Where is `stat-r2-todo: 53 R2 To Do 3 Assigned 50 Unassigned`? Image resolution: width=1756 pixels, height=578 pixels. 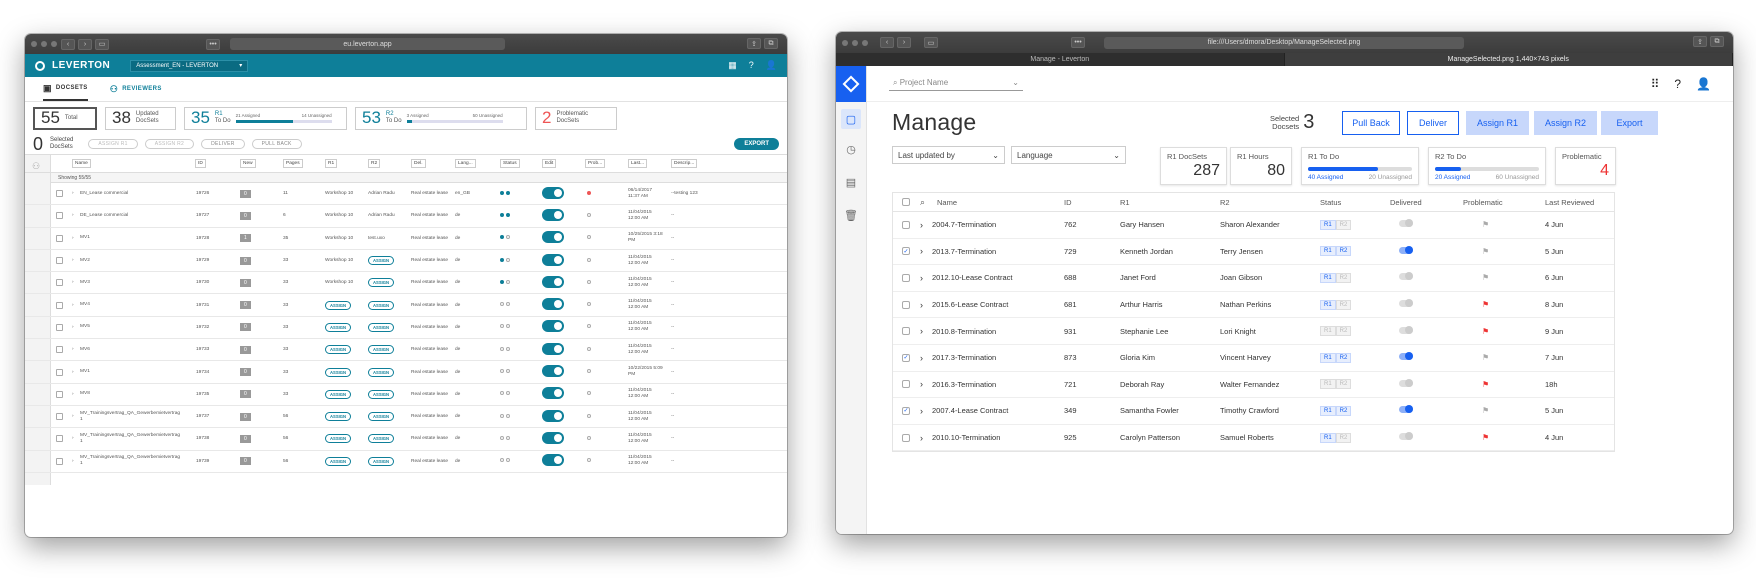 stat-r2-todo: 53 R2 To Do 3 Assigned 50 Unassigned is located at coordinates (441, 118).